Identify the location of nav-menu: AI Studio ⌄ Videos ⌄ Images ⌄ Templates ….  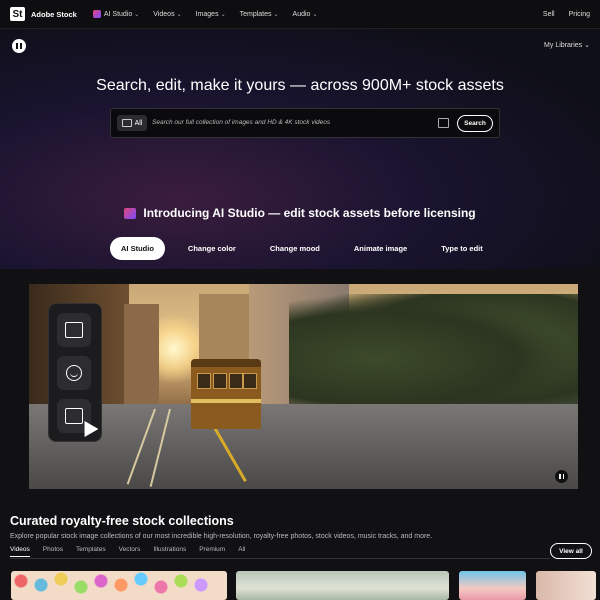
(212, 14).